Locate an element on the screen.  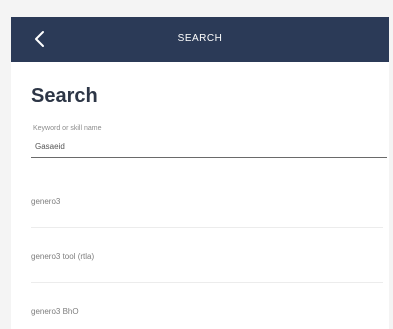
list-item-label: genero3 tool (rtla) is located at coordinates (63, 256).